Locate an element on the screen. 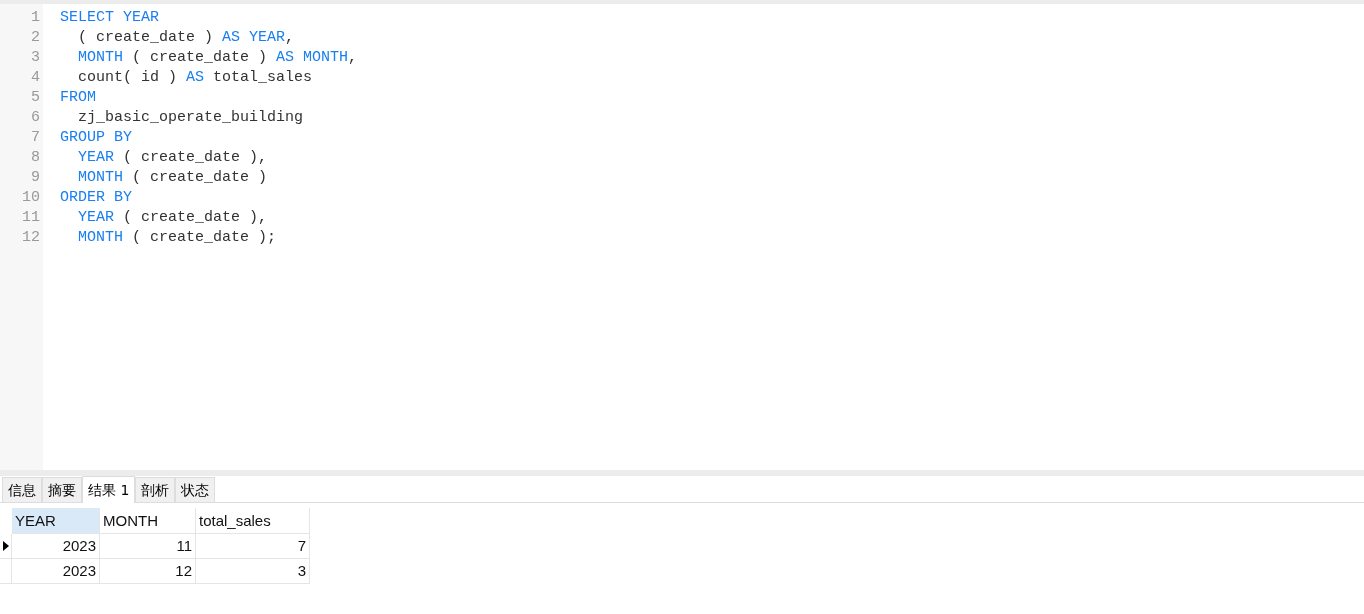  line-number: 11 is located at coordinates (31, 218).